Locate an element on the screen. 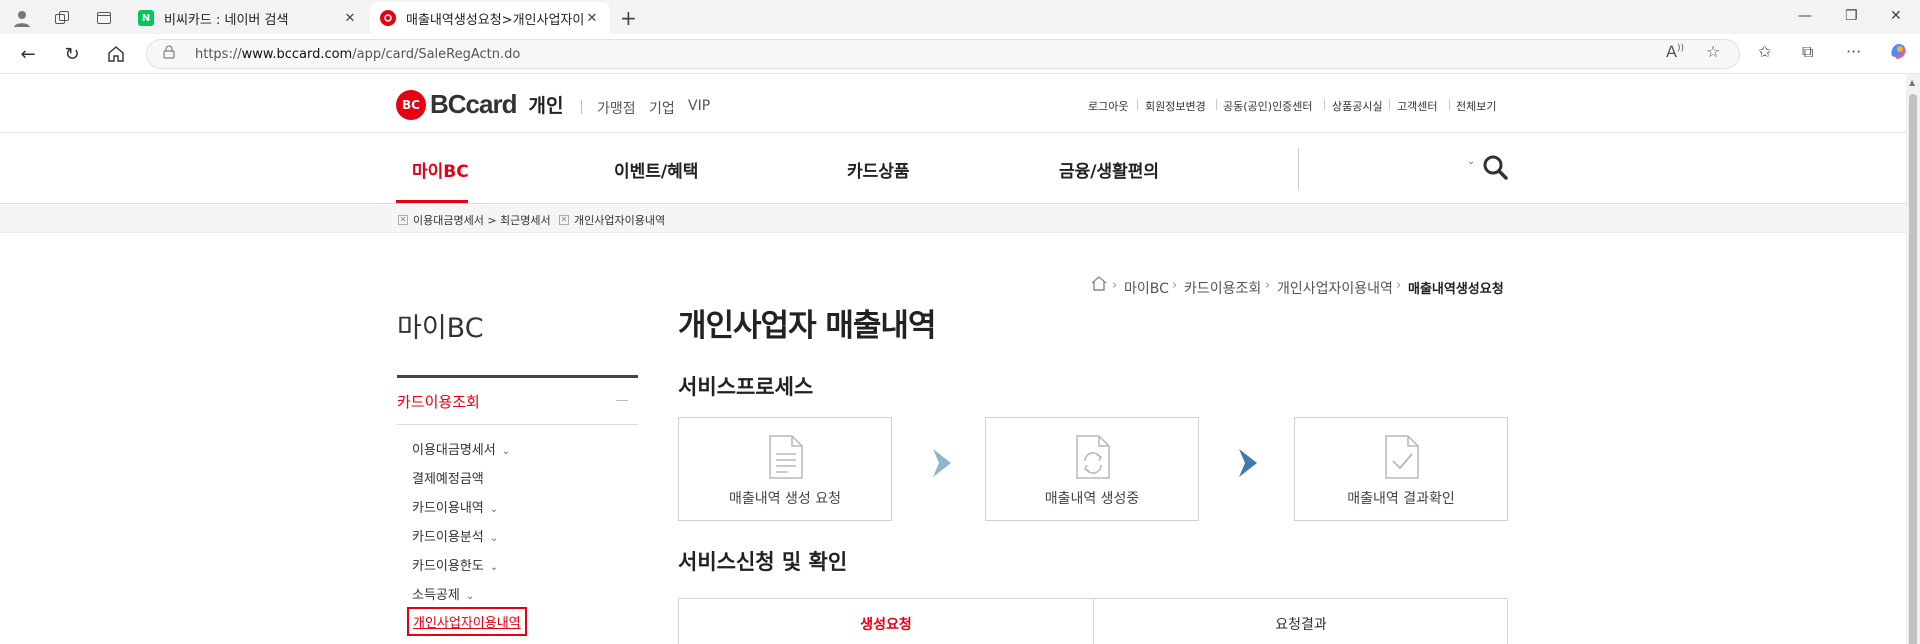 The width and height of the screenshot is (1920, 644). view-all-link: 전체보기 is located at coordinates (1476, 106).